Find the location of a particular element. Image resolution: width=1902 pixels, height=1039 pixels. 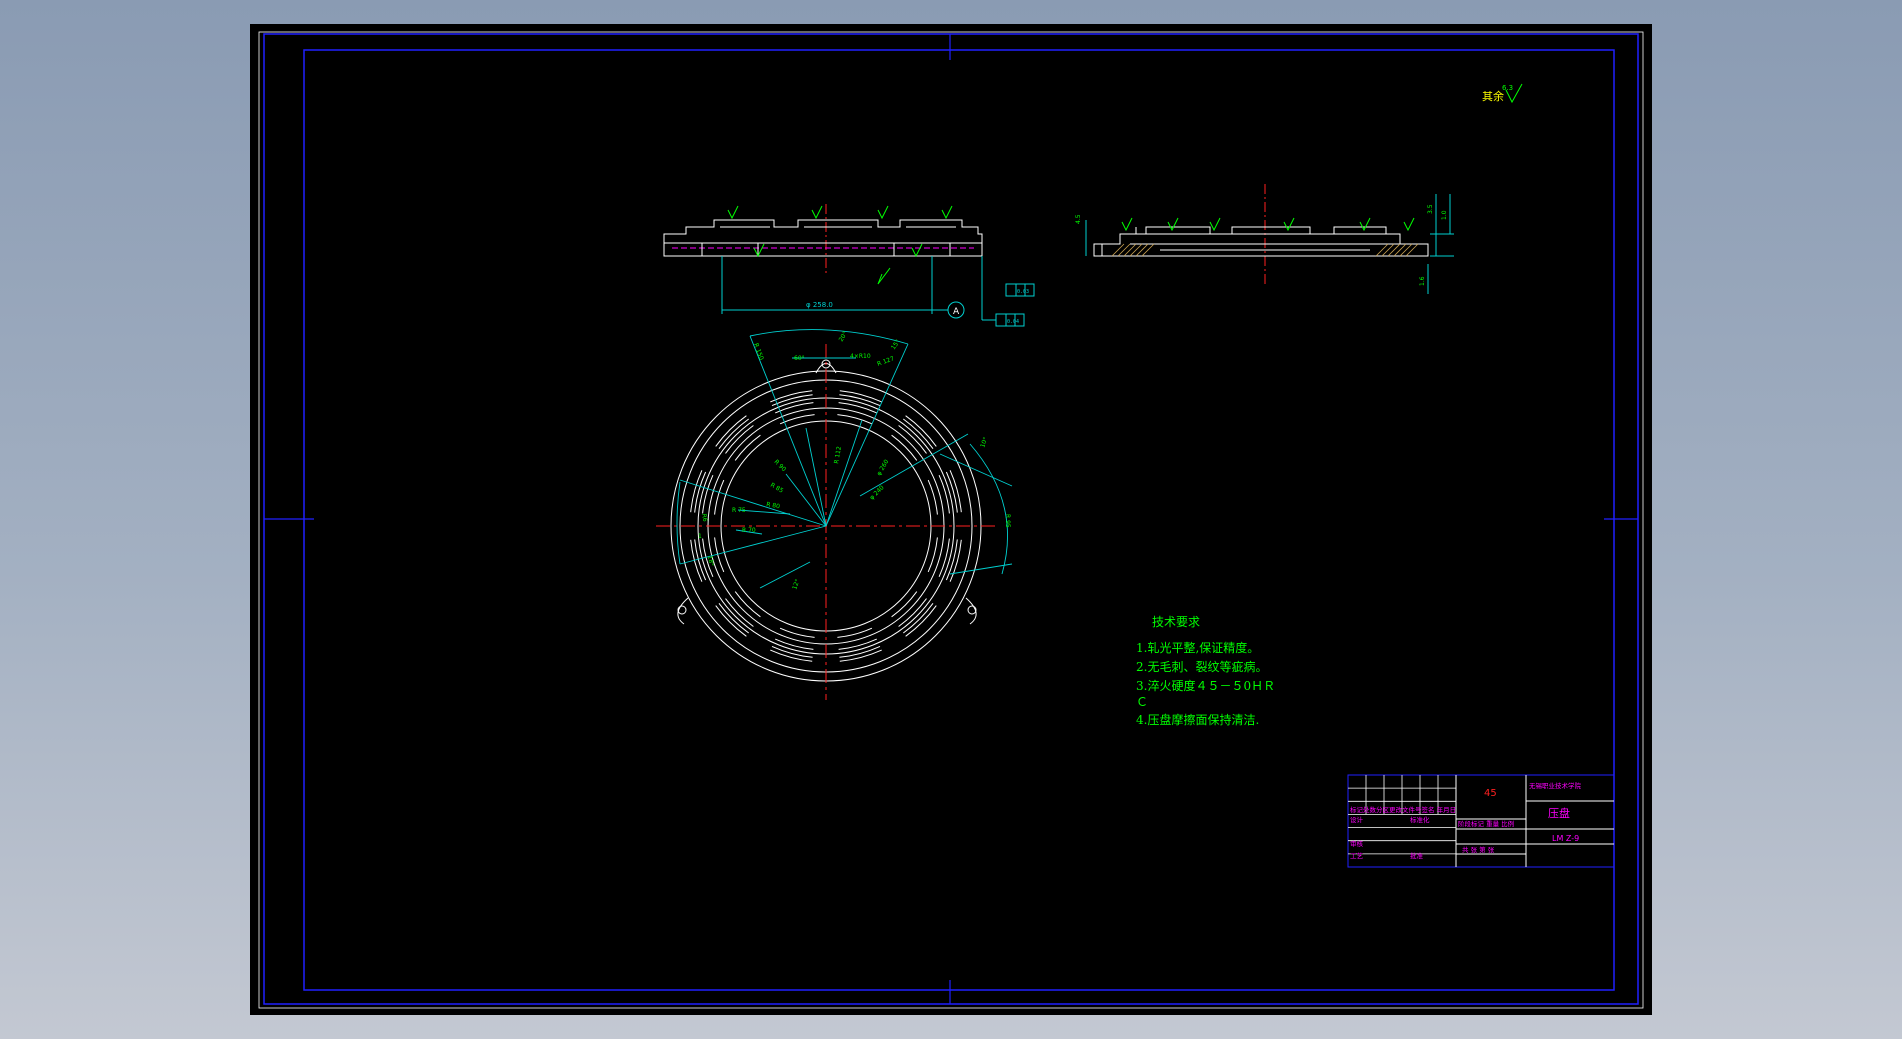

side-section-view: 4.5 3.5 1.0 1.6 is located at coordinates (1264, 239).